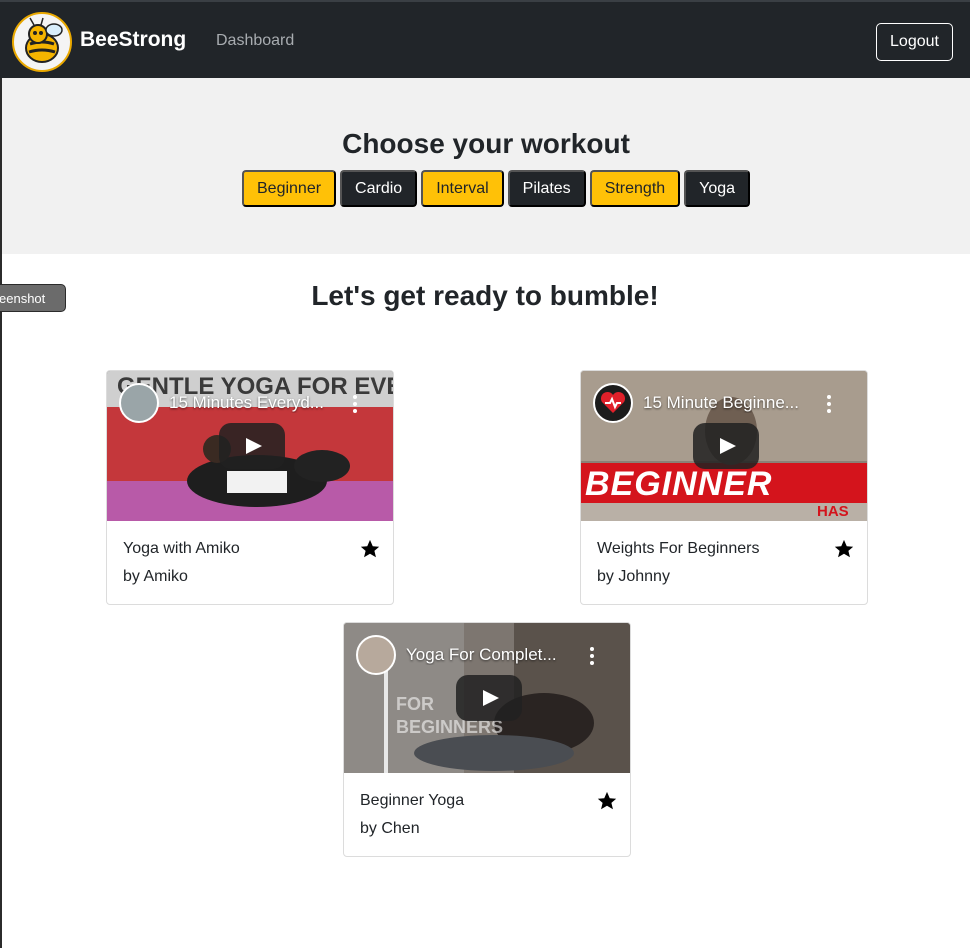  Describe the element at coordinates (390, 828) in the screenshot. I see `card-author: by Chen` at that location.